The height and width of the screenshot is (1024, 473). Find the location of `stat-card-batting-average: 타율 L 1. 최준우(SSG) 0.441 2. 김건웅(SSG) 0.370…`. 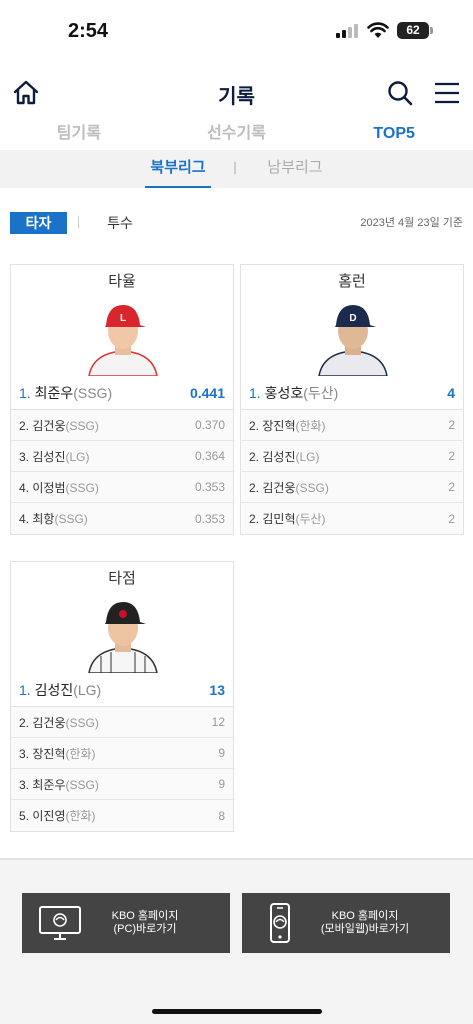

stat-card-batting-average: 타율 L 1. 최준우(SSG) 0.441 2. 김건웅(SSG) 0.370… is located at coordinates (122, 399).